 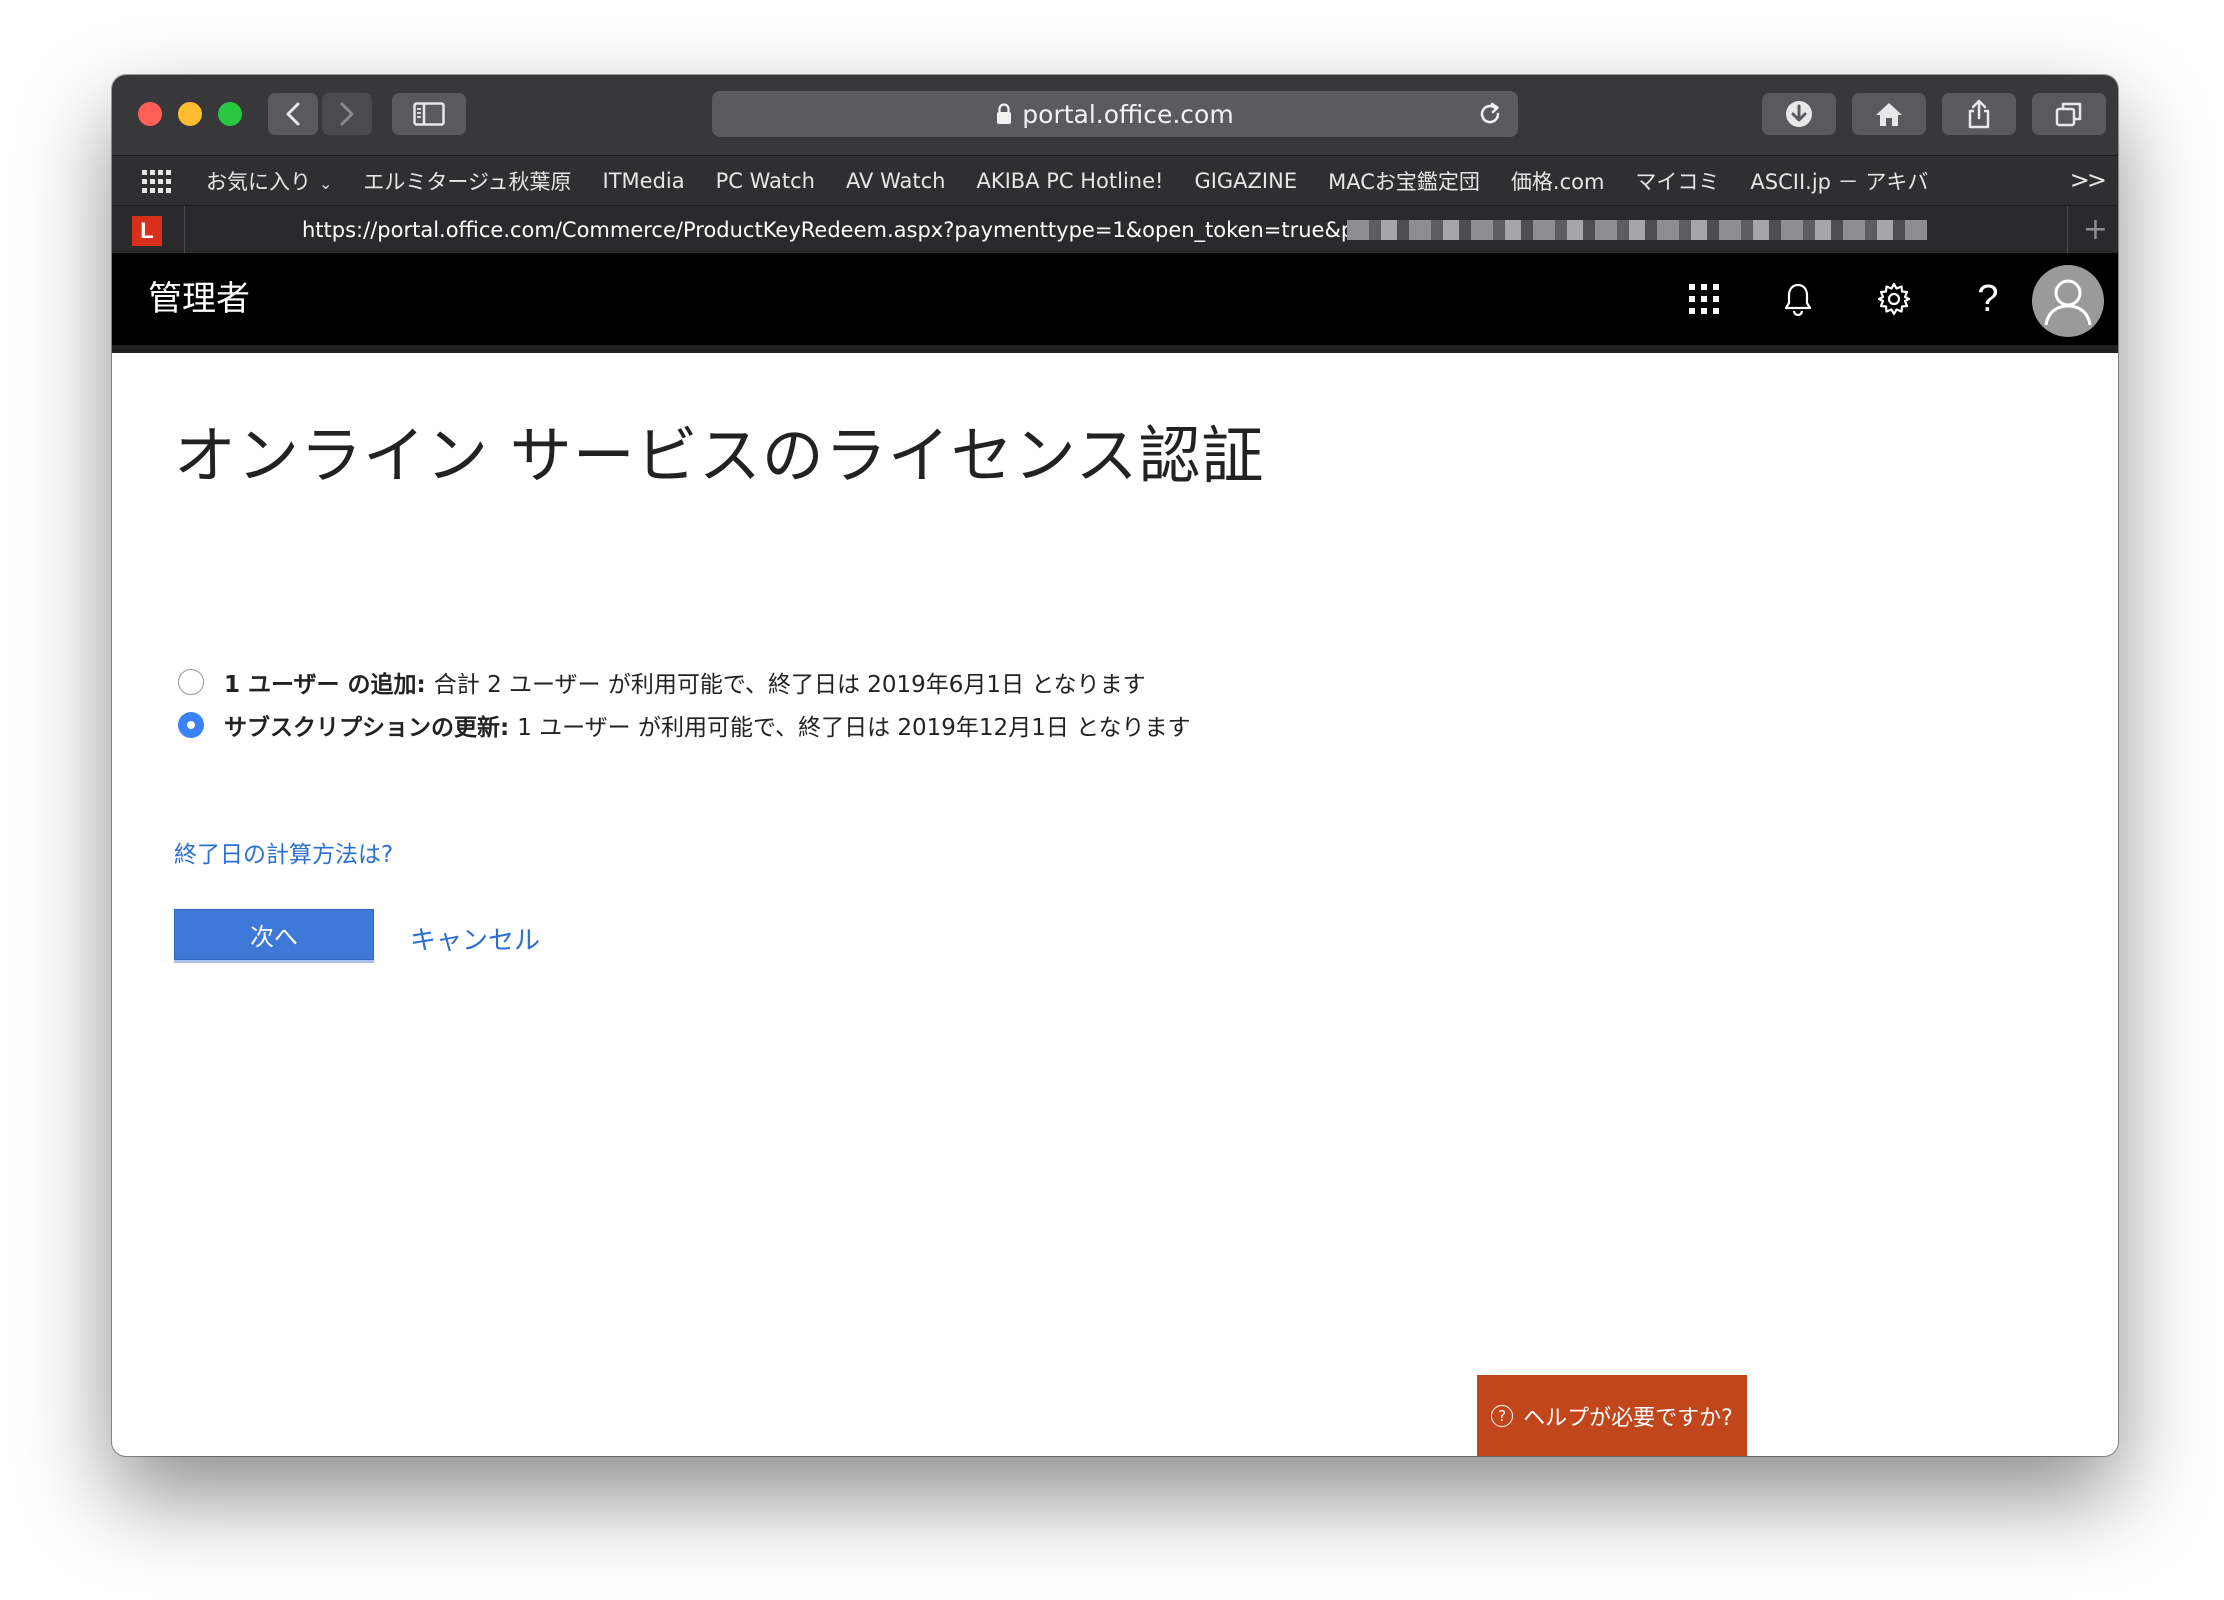 What do you see at coordinates (719, 455) in the screenshot?
I see `page-title: オンライン サービスのライセンス認証` at bounding box center [719, 455].